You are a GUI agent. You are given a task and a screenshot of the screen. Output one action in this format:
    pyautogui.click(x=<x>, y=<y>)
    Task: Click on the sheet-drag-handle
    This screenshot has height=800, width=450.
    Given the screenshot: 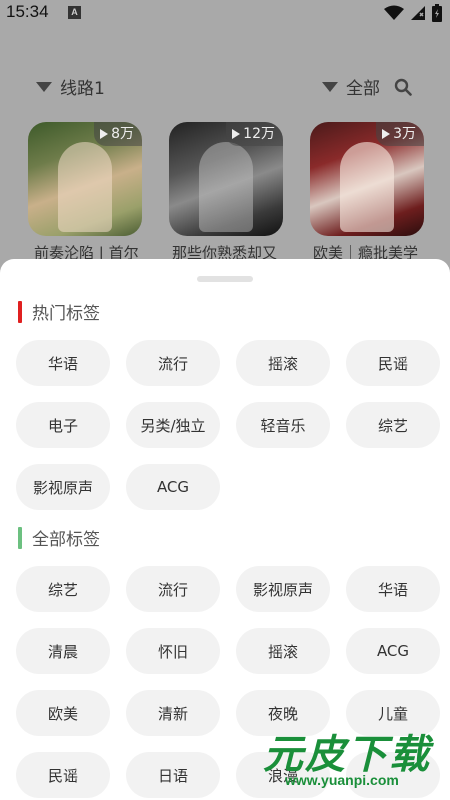 What is the action you would take?
    pyautogui.click(x=225, y=279)
    